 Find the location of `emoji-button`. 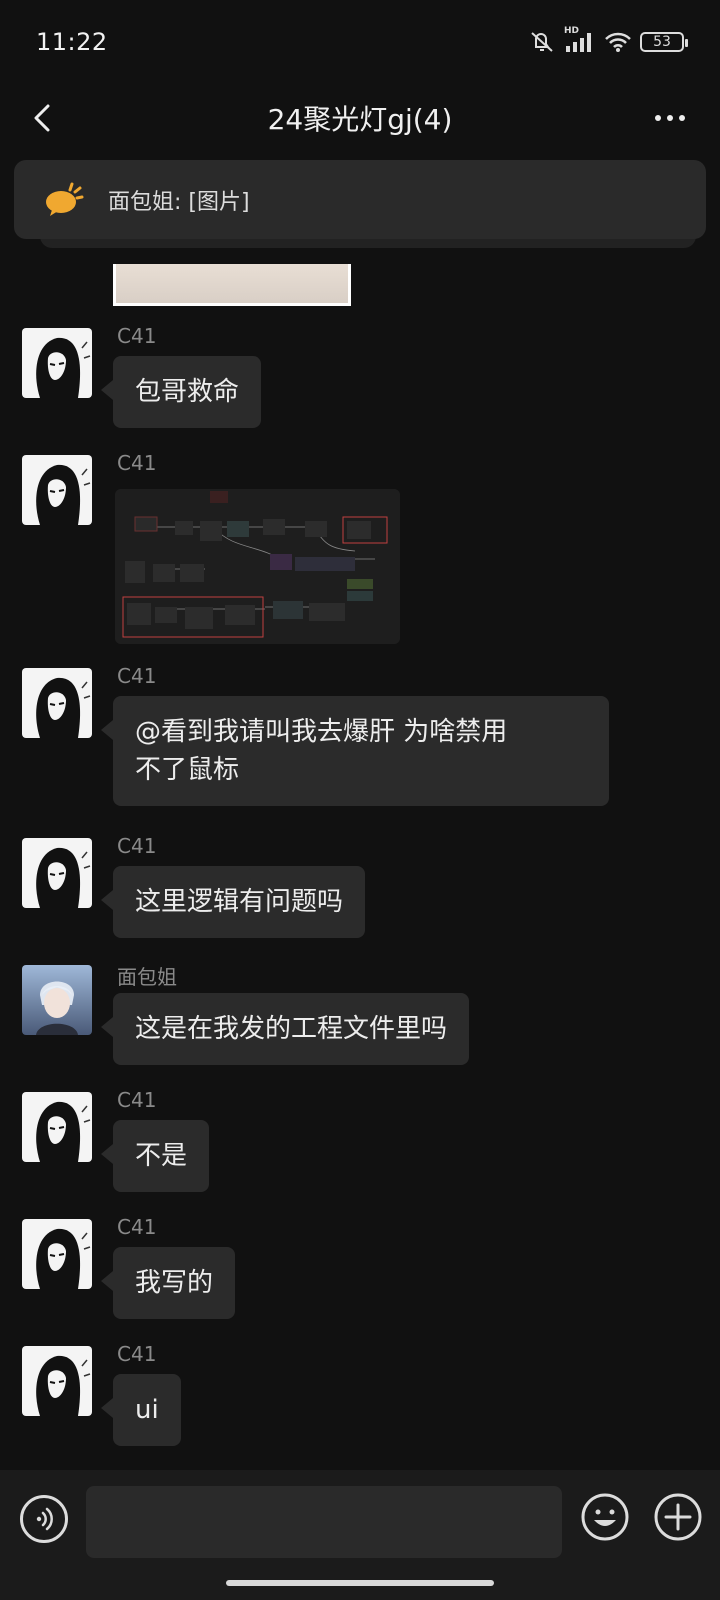

emoji-button is located at coordinates (605, 1517).